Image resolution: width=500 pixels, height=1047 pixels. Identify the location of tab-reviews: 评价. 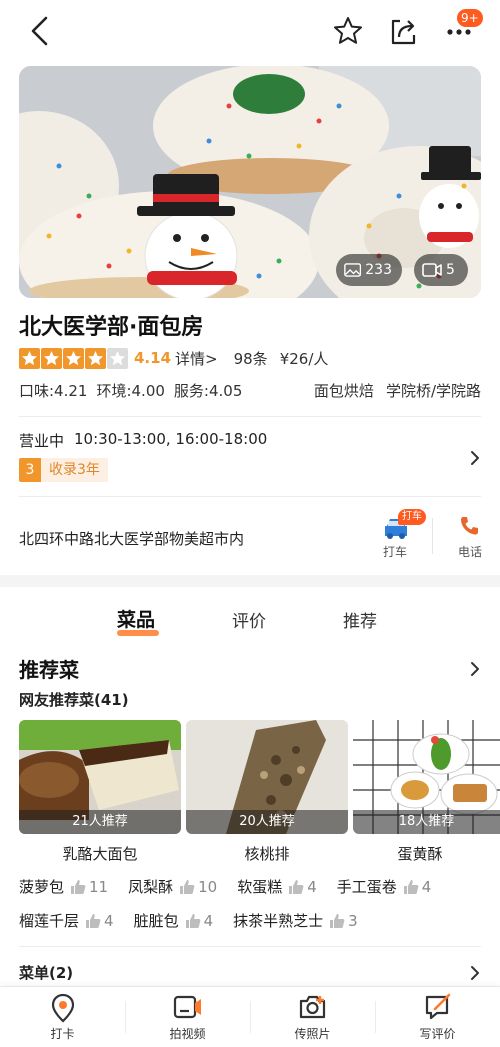
(249, 619).